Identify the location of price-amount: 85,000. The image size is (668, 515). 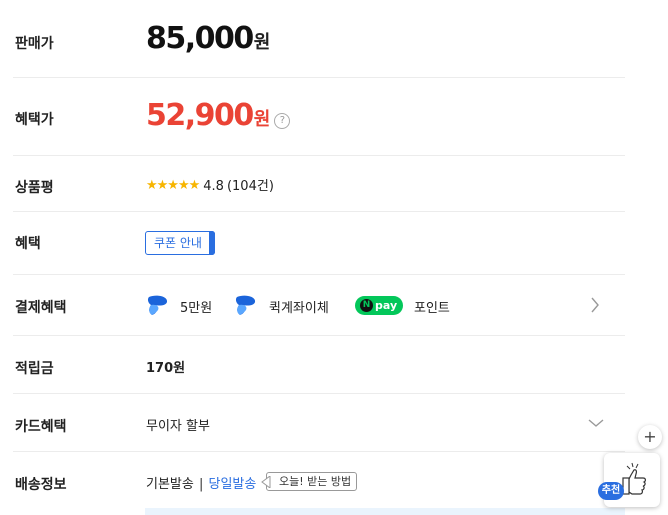
(200, 38).